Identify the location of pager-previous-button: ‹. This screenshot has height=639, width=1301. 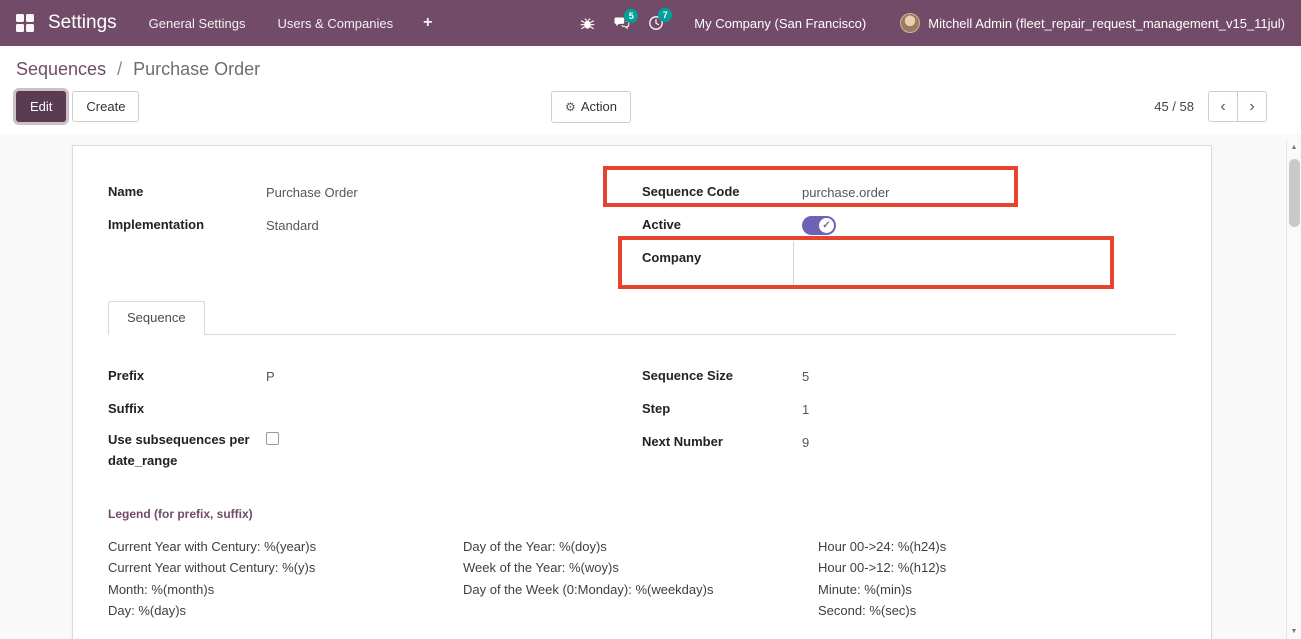
(1223, 106).